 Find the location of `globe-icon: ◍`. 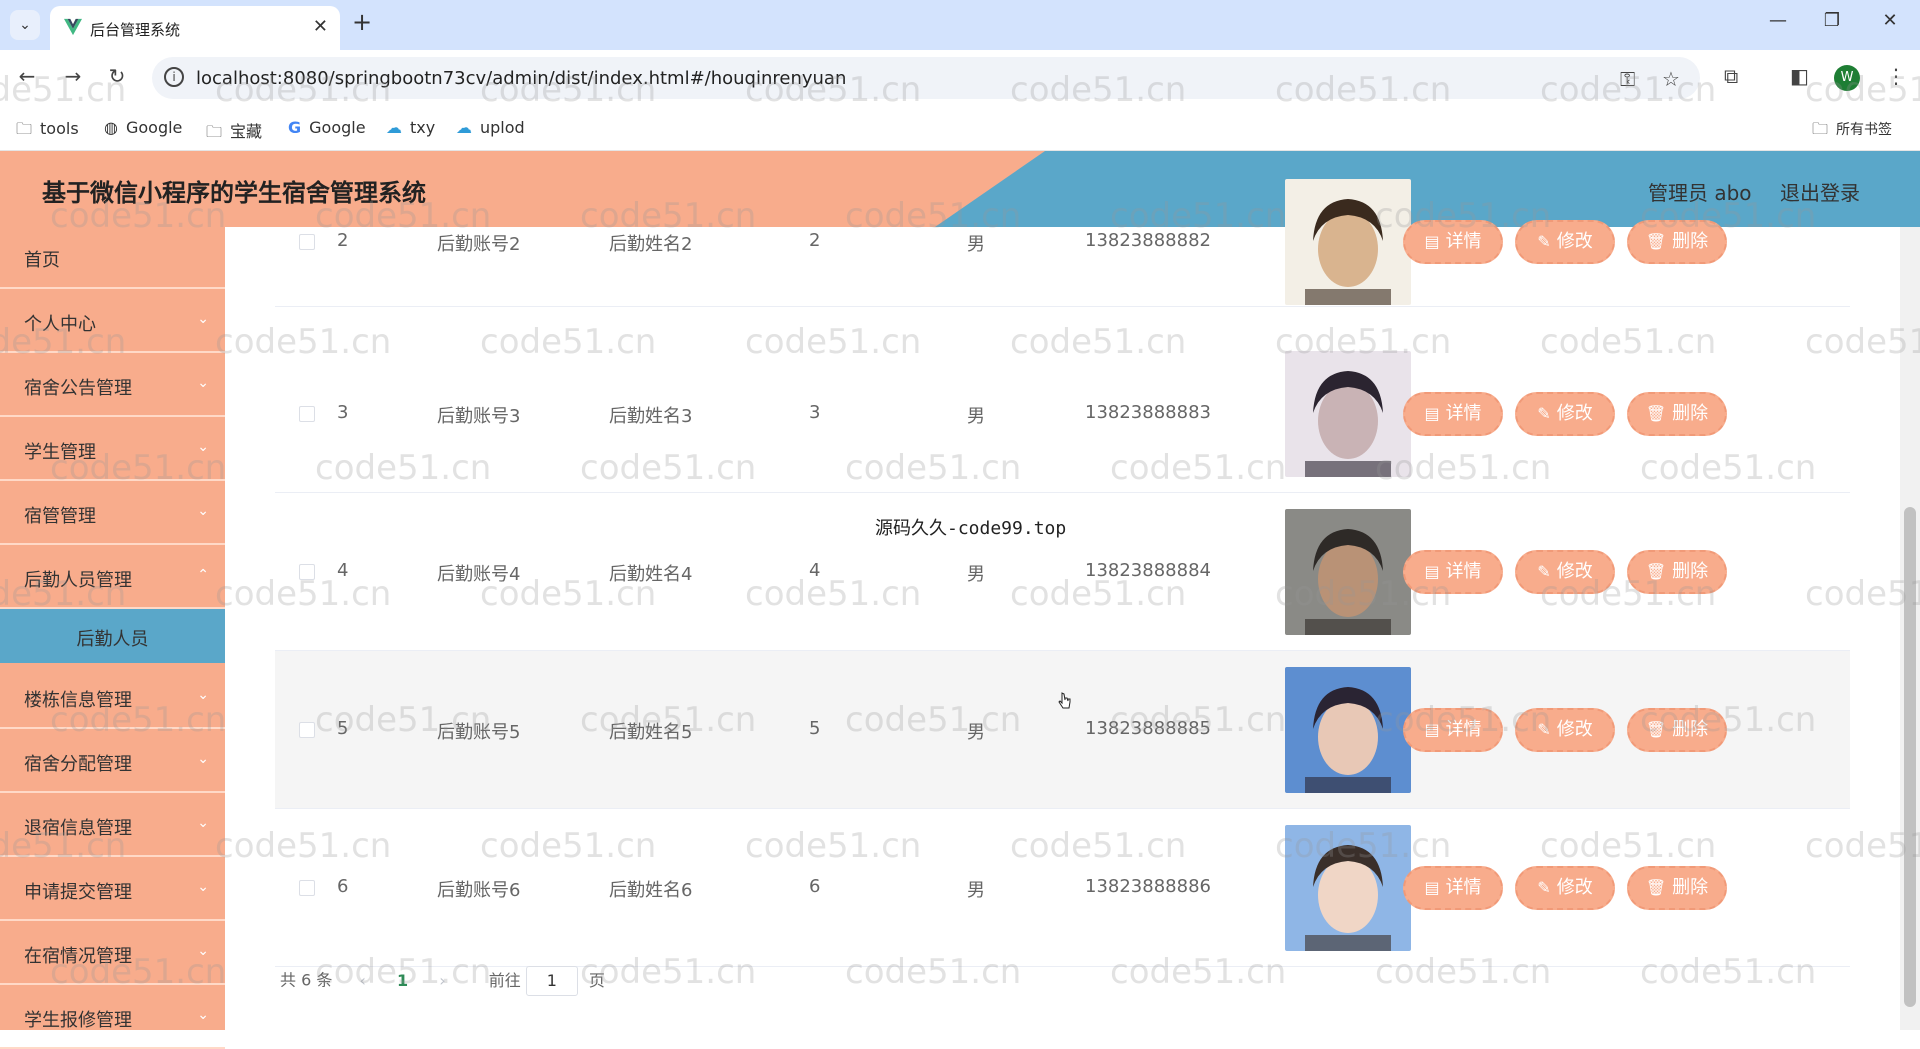

globe-icon: ◍ is located at coordinates (111, 127).